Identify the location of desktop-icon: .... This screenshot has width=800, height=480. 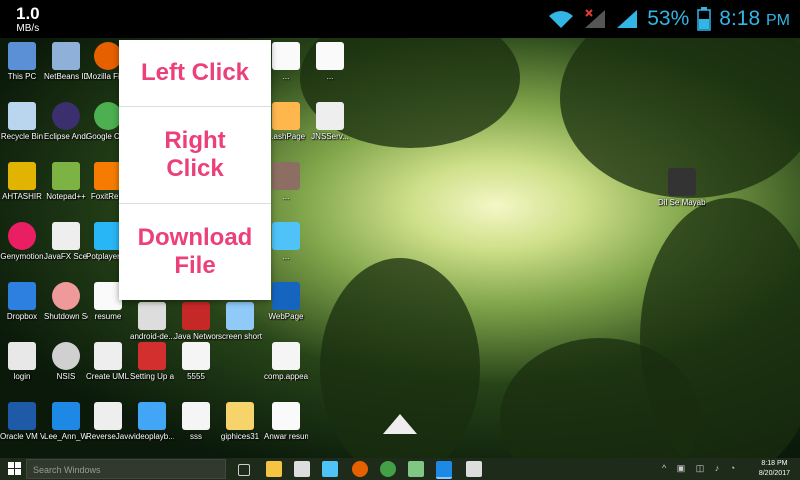
(330, 61).